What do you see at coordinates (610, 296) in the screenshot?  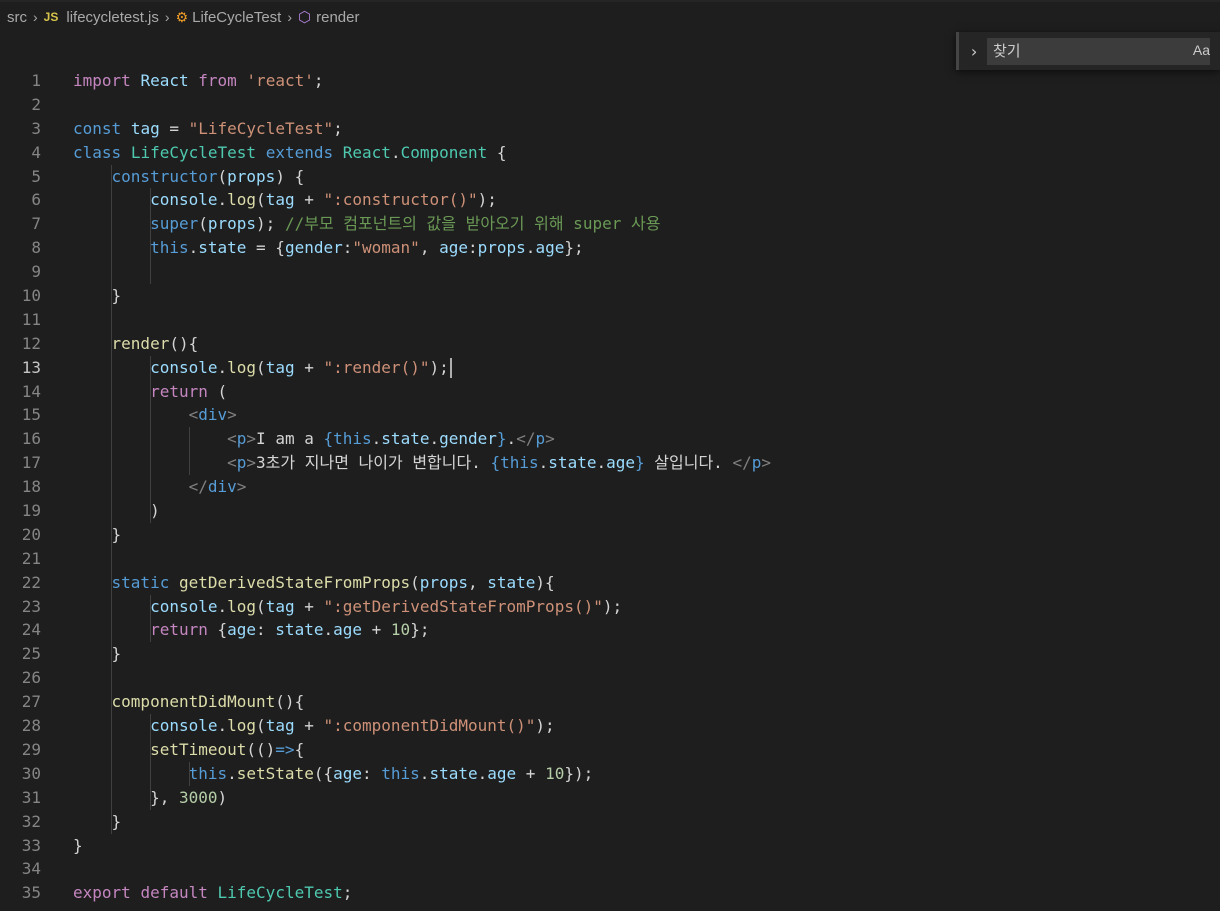 I see `code-line: 10 }` at bounding box center [610, 296].